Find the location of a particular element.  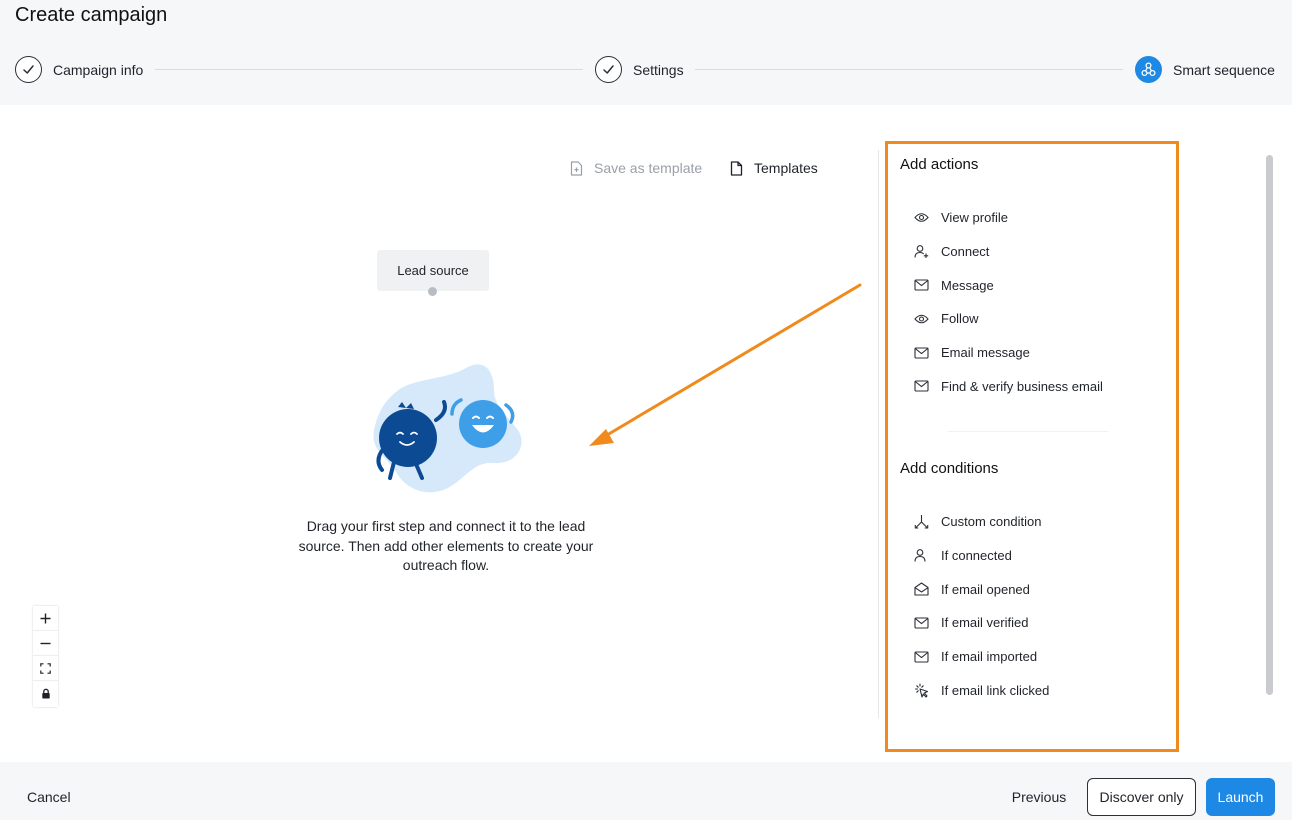

action-connect: Connect is located at coordinates (1042, 252).